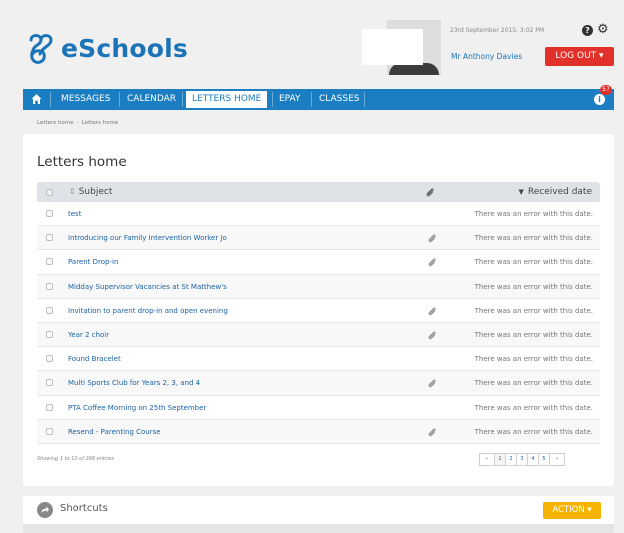 The height and width of the screenshot is (533, 624). I want to click on logout-button: LOG OUT ▾, so click(579, 56).